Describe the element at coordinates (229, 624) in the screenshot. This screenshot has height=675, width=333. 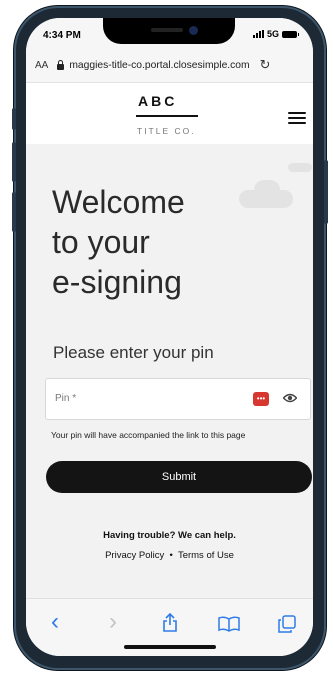
I see `bookmarks-icon` at that location.